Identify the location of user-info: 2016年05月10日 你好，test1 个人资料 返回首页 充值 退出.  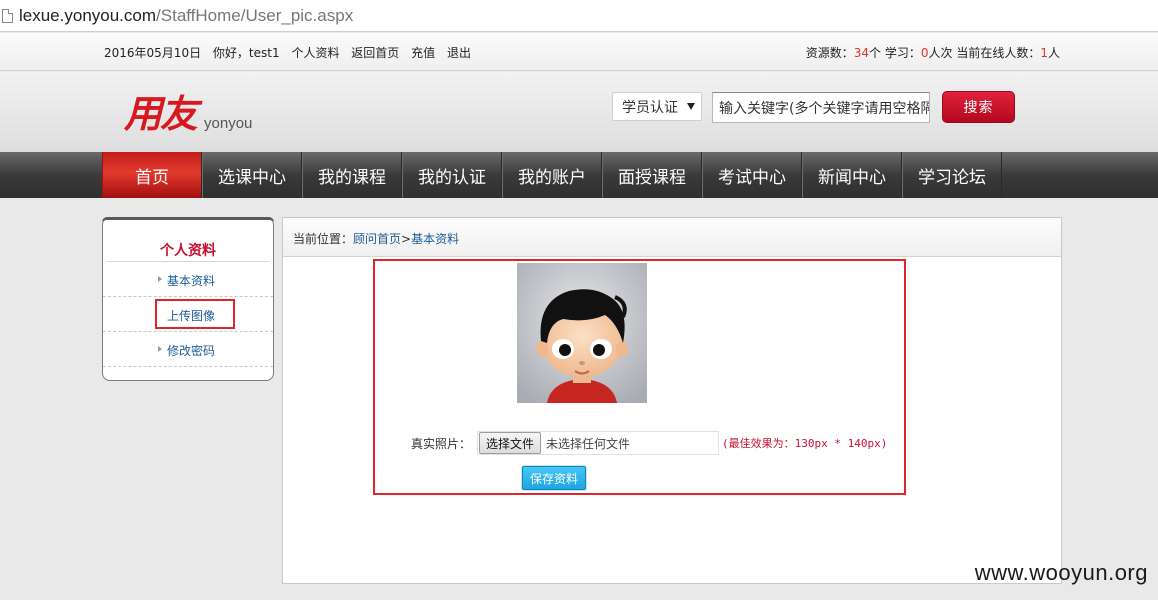
(291, 52).